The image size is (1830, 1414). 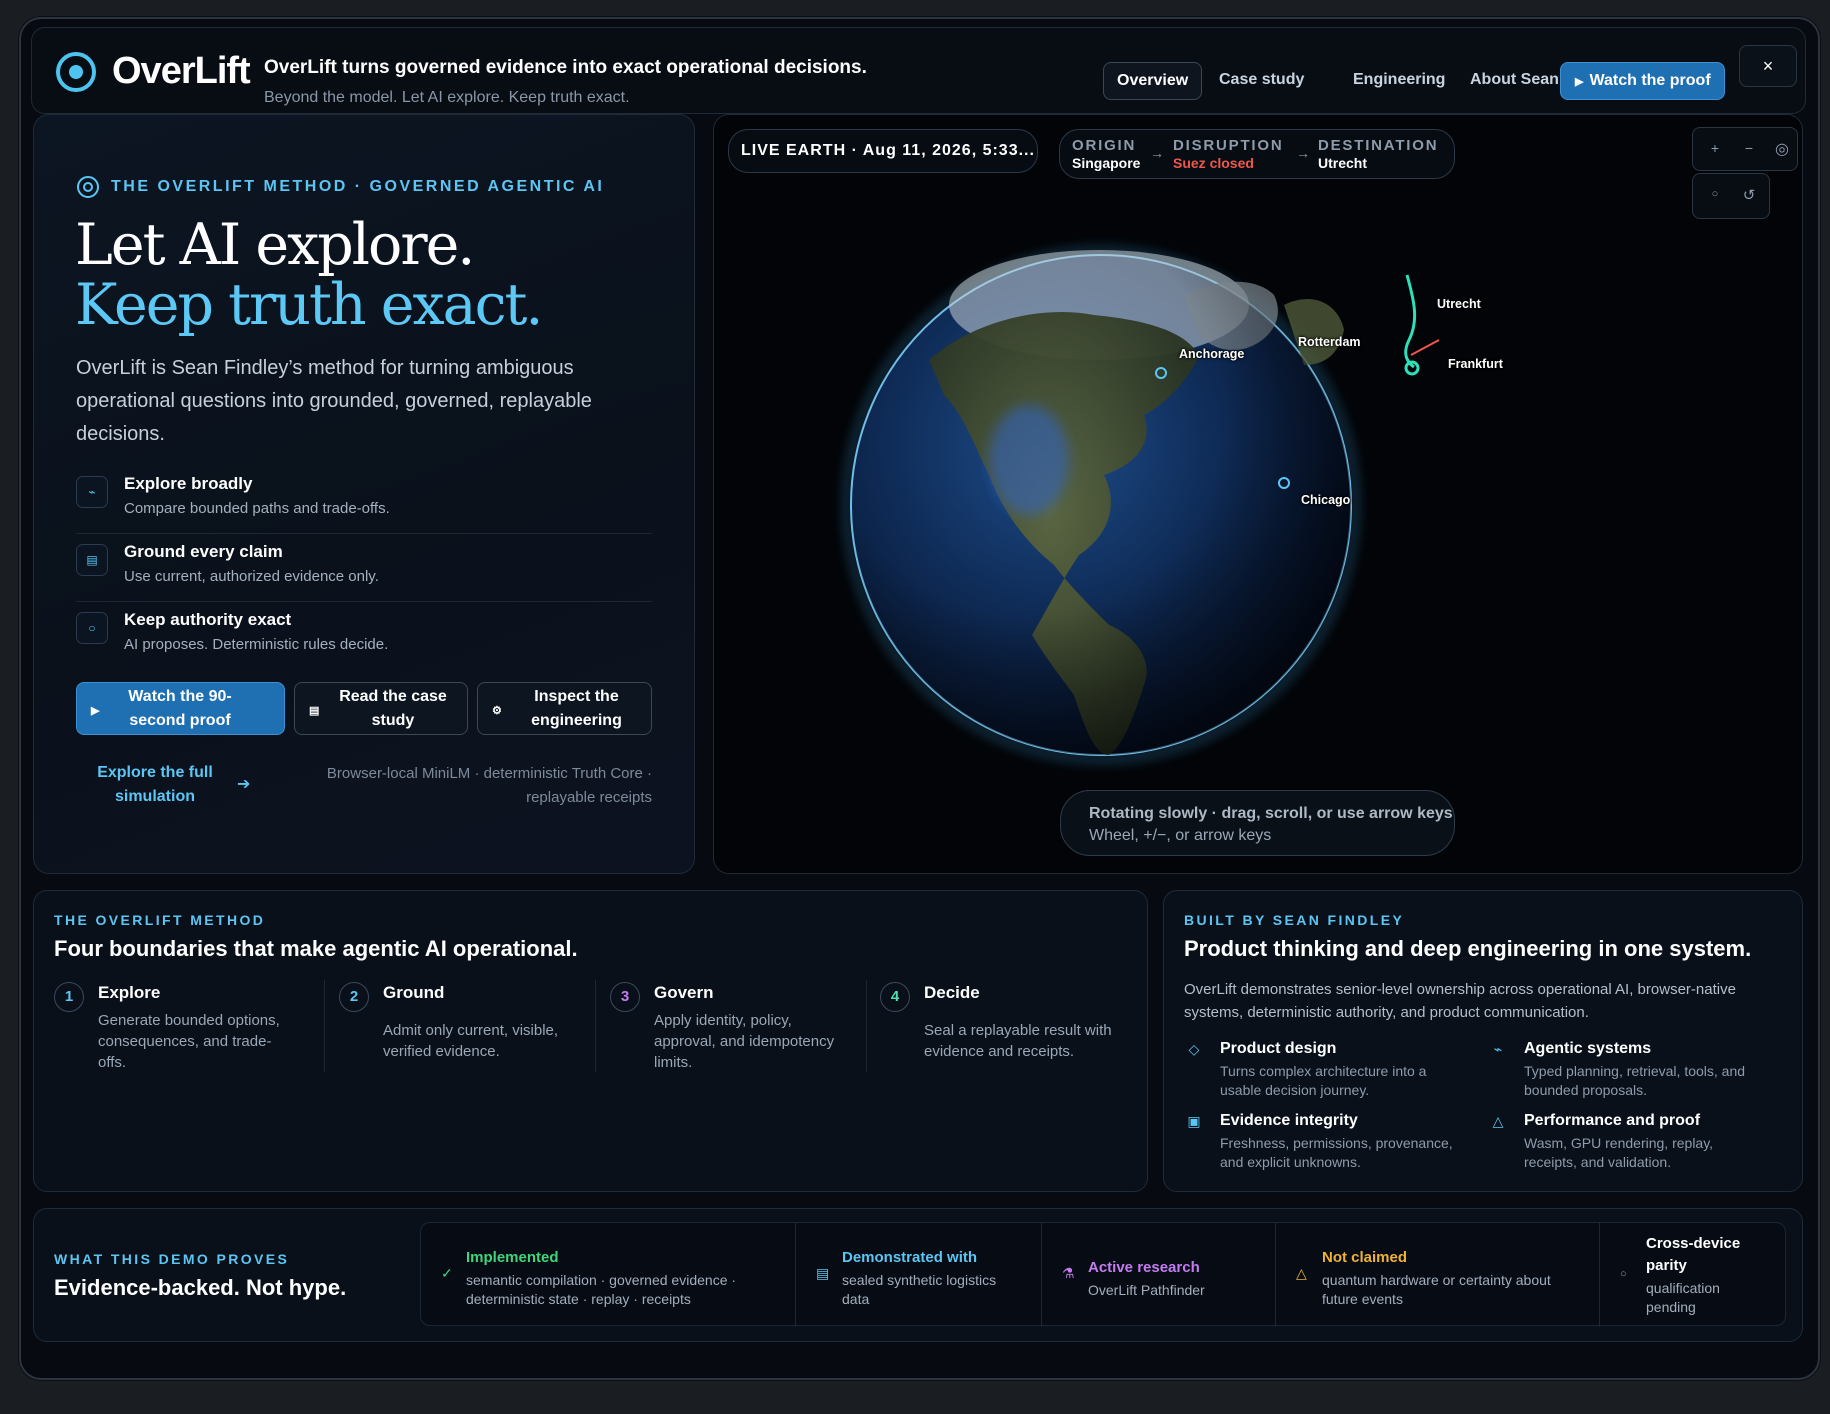 What do you see at coordinates (1623, 1274) in the screenshot?
I see `pending-icon: ○` at bounding box center [1623, 1274].